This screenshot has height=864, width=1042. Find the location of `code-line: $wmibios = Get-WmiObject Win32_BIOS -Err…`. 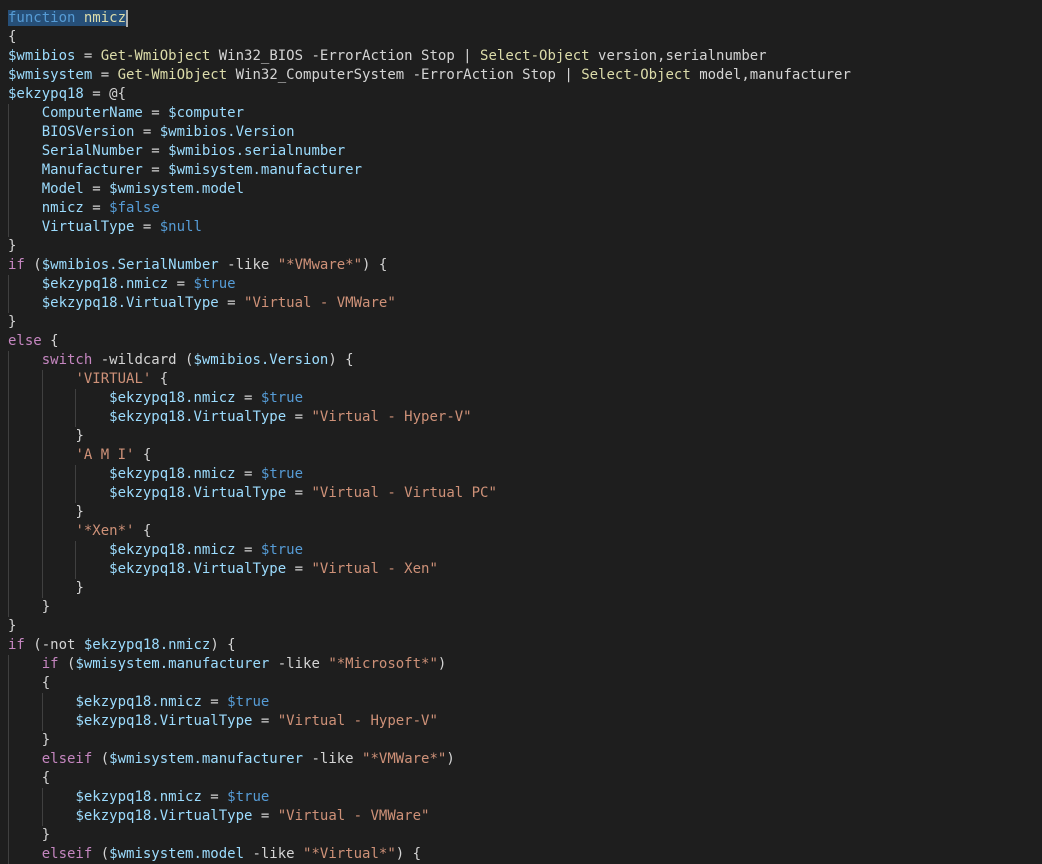

code-line: $wmibios = Get-WmiObject Win32_BIOS -Err… is located at coordinates (429, 56).